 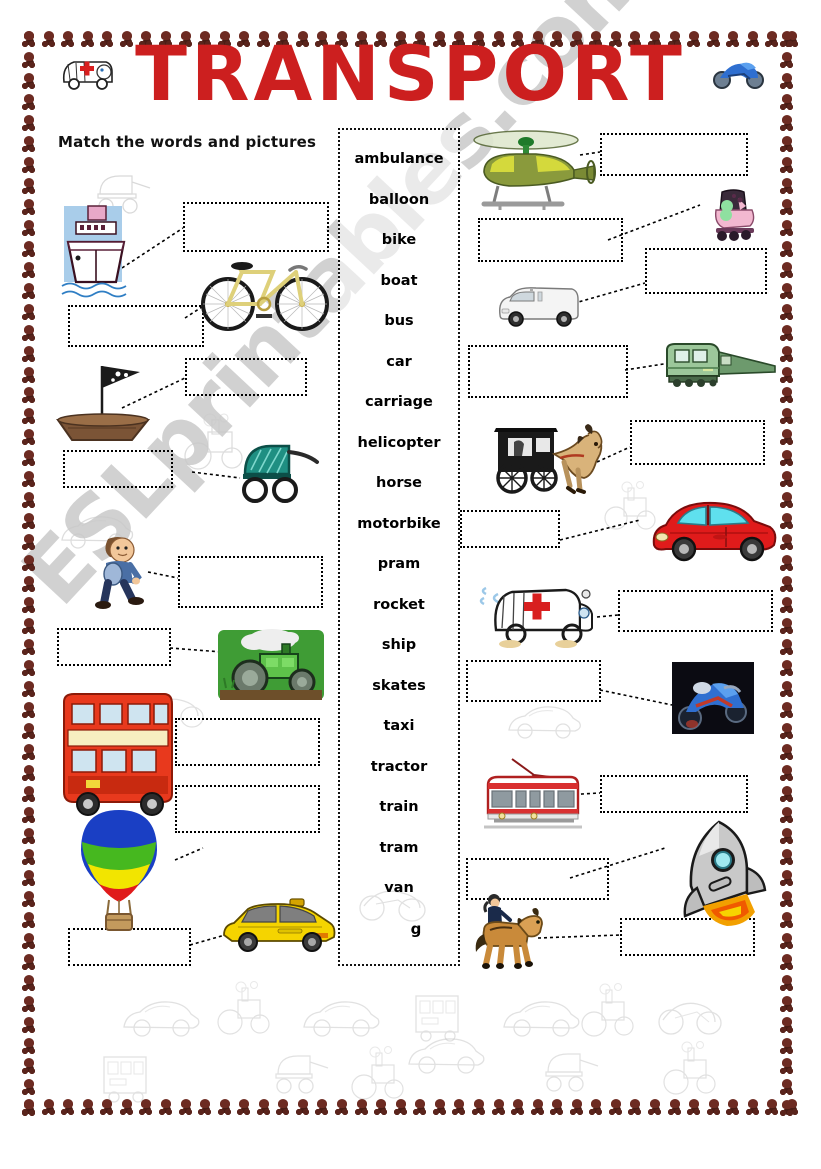 I want to click on word-item: g, so click(x=416, y=928).